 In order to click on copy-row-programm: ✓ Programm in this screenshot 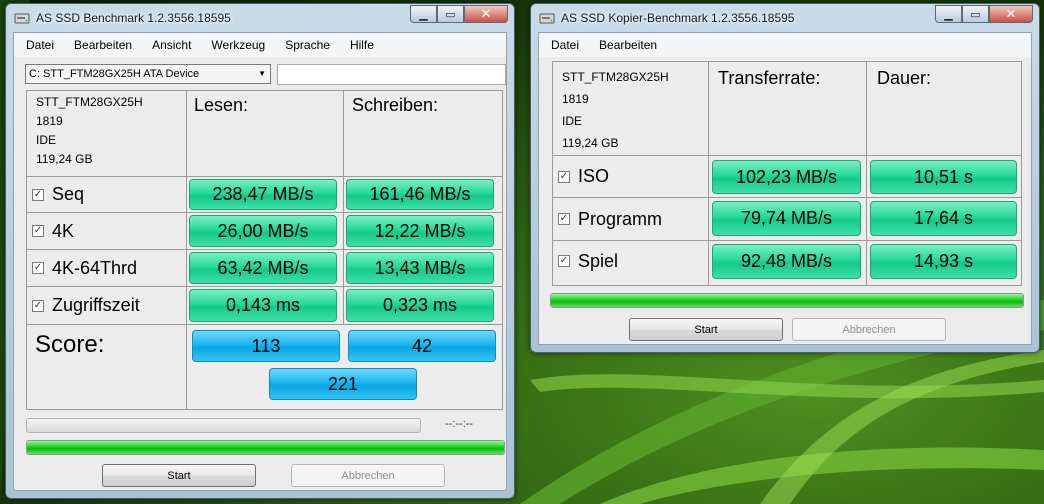, I will do `click(610, 219)`.